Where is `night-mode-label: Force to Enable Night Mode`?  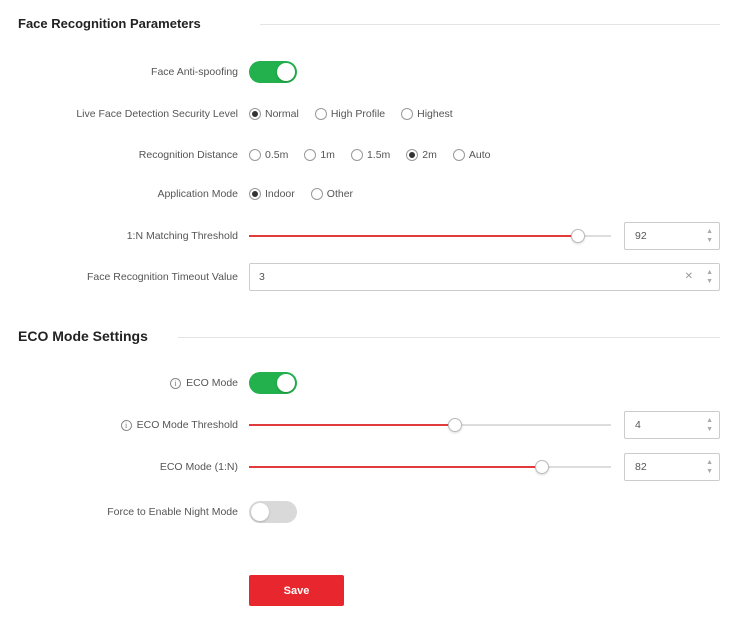
night-mode-label: Force to Enable Night Mode is located at coordinates (172, 512).